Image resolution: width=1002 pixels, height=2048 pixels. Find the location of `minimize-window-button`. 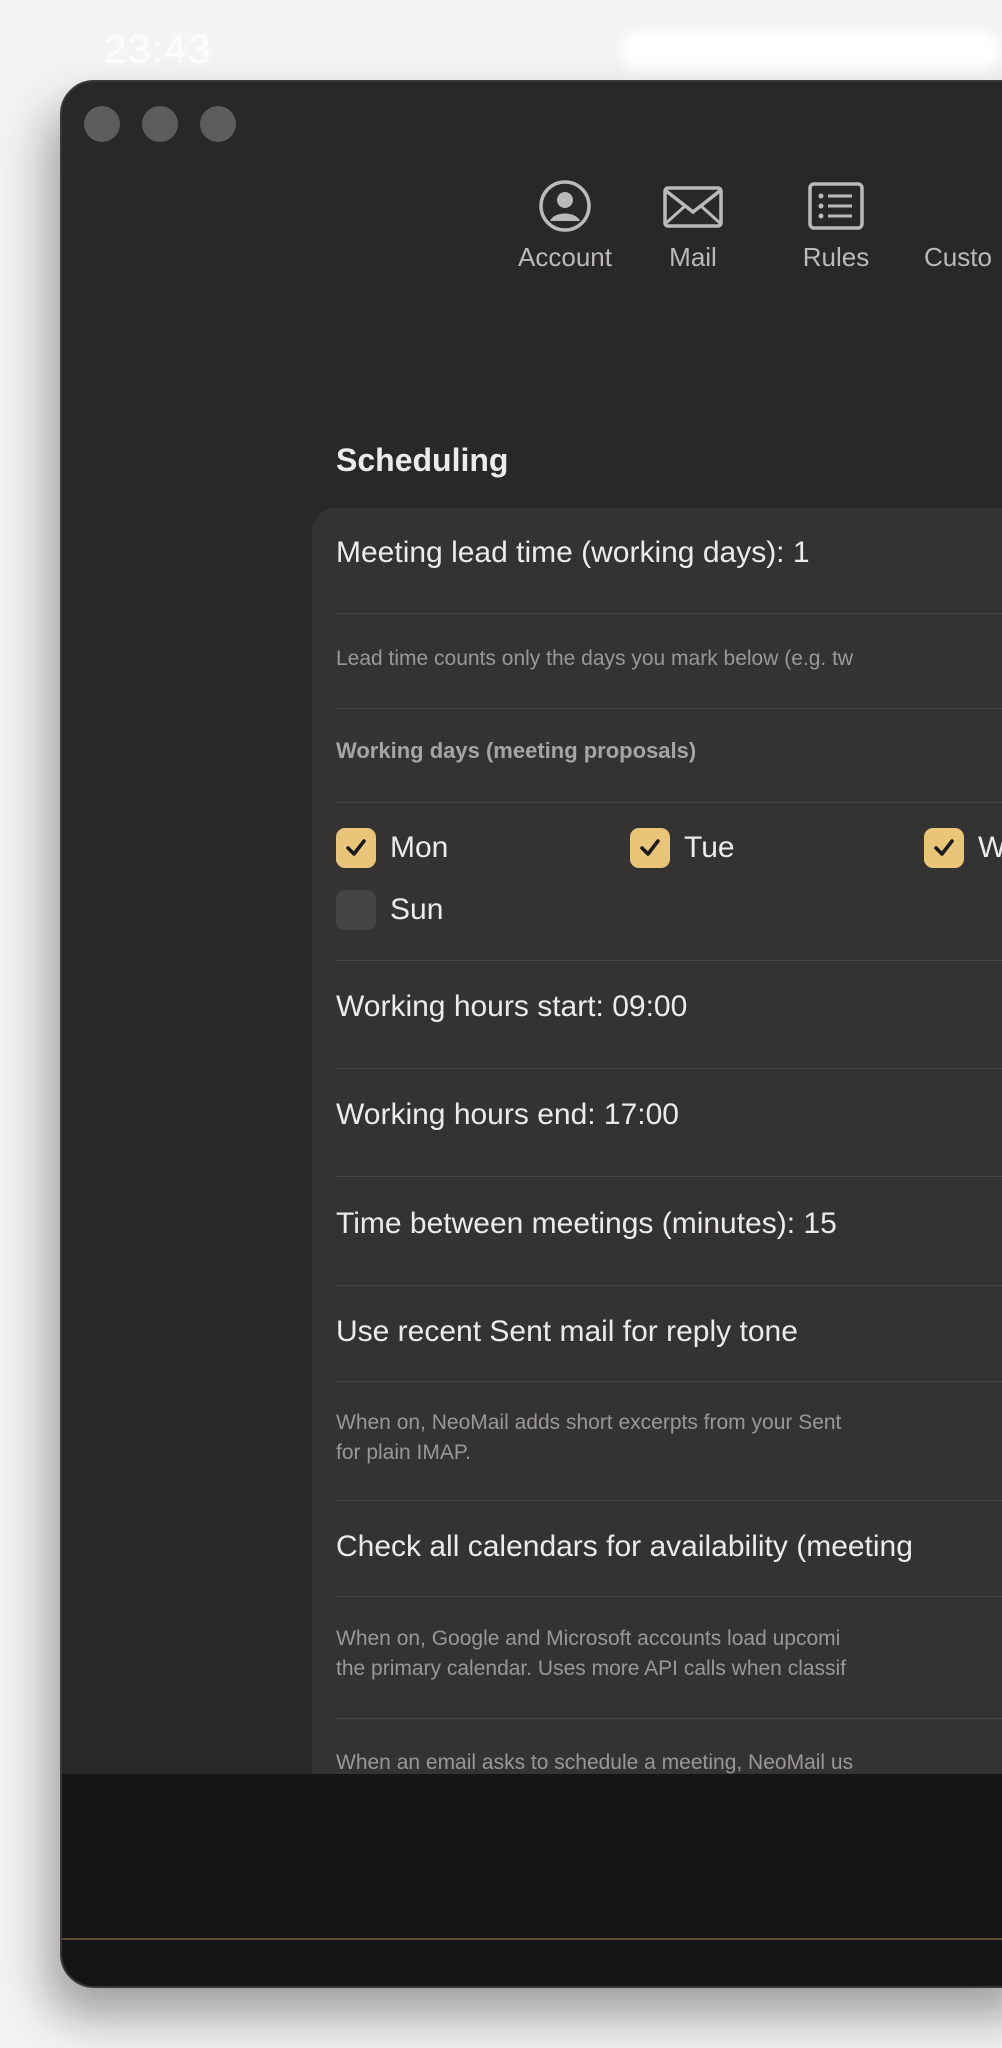

minimize-window-button is located at coordinates (160, 124).